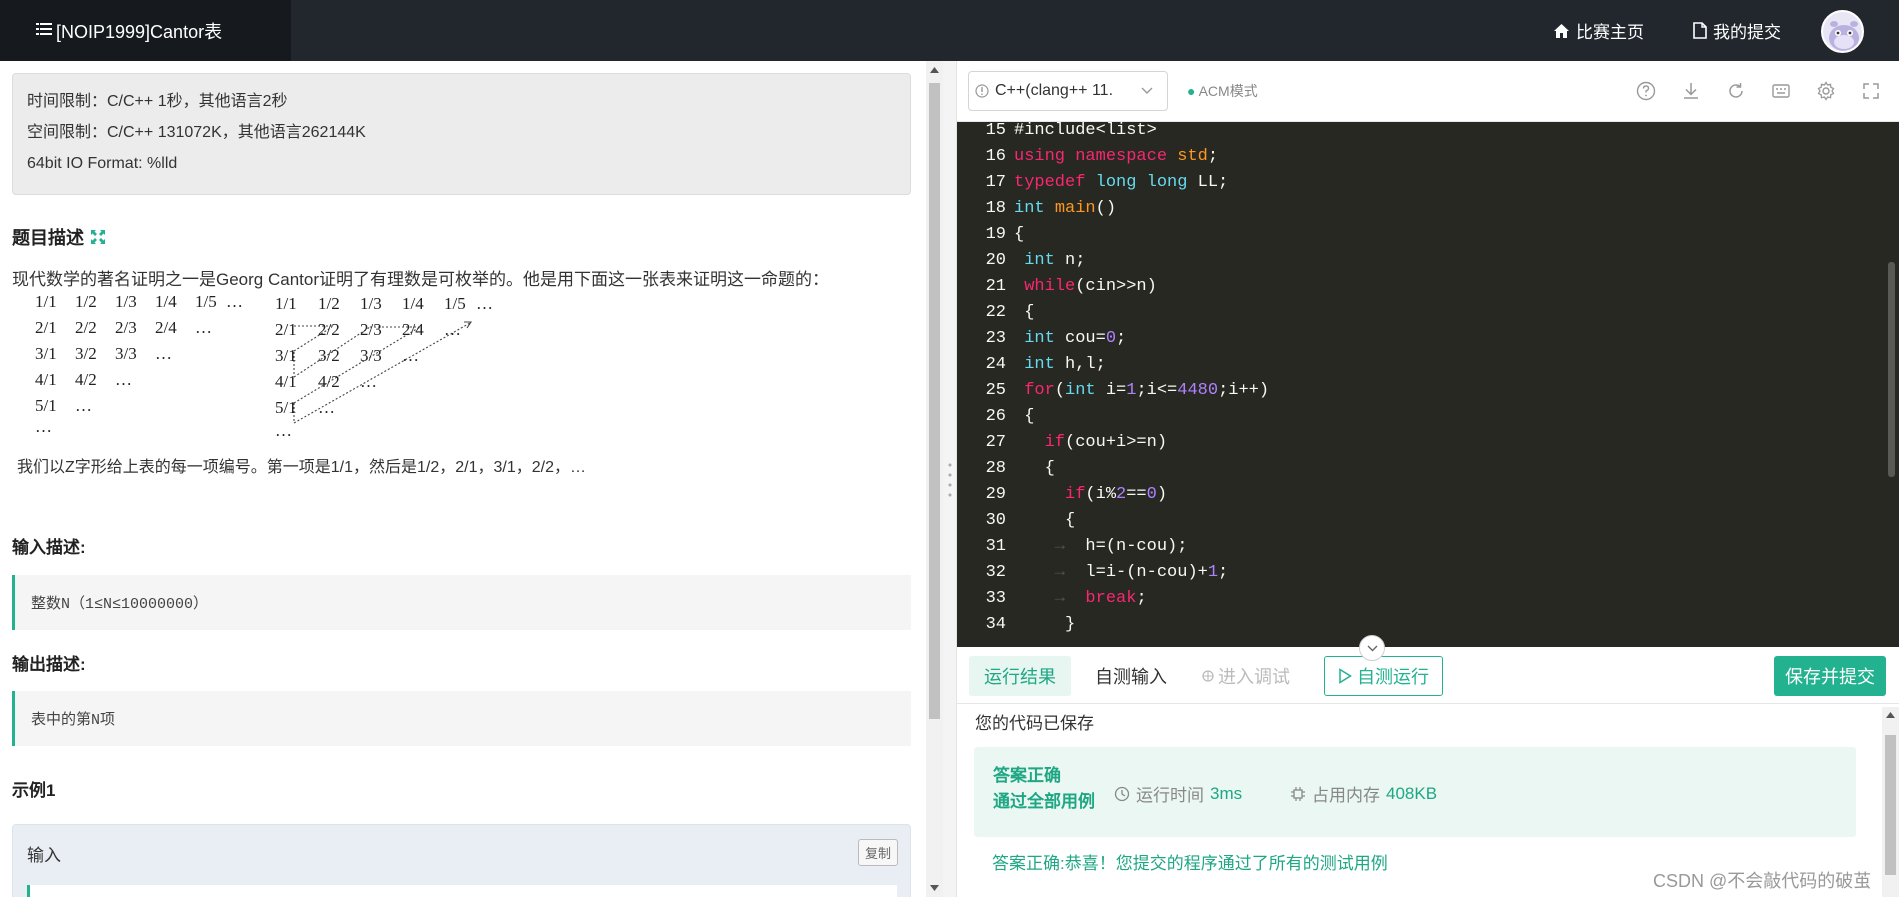 This screenshot has width=1899, height=897. Describe the element at coordinates (1051, 208) in the screenshot. I see `code-line: 18 int main()` at that location.